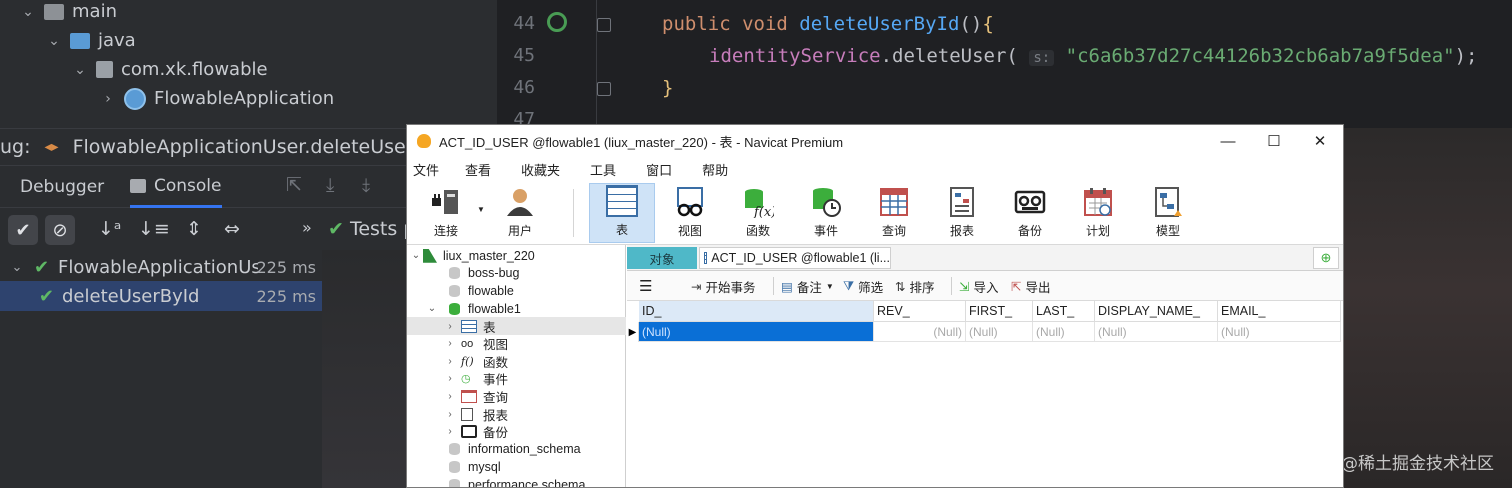 The image size is (1512, 488). What do you see at coordinates (433, 169) in the screenshot?
I see `menu-file: 文件` at bounding box center [433, 169].